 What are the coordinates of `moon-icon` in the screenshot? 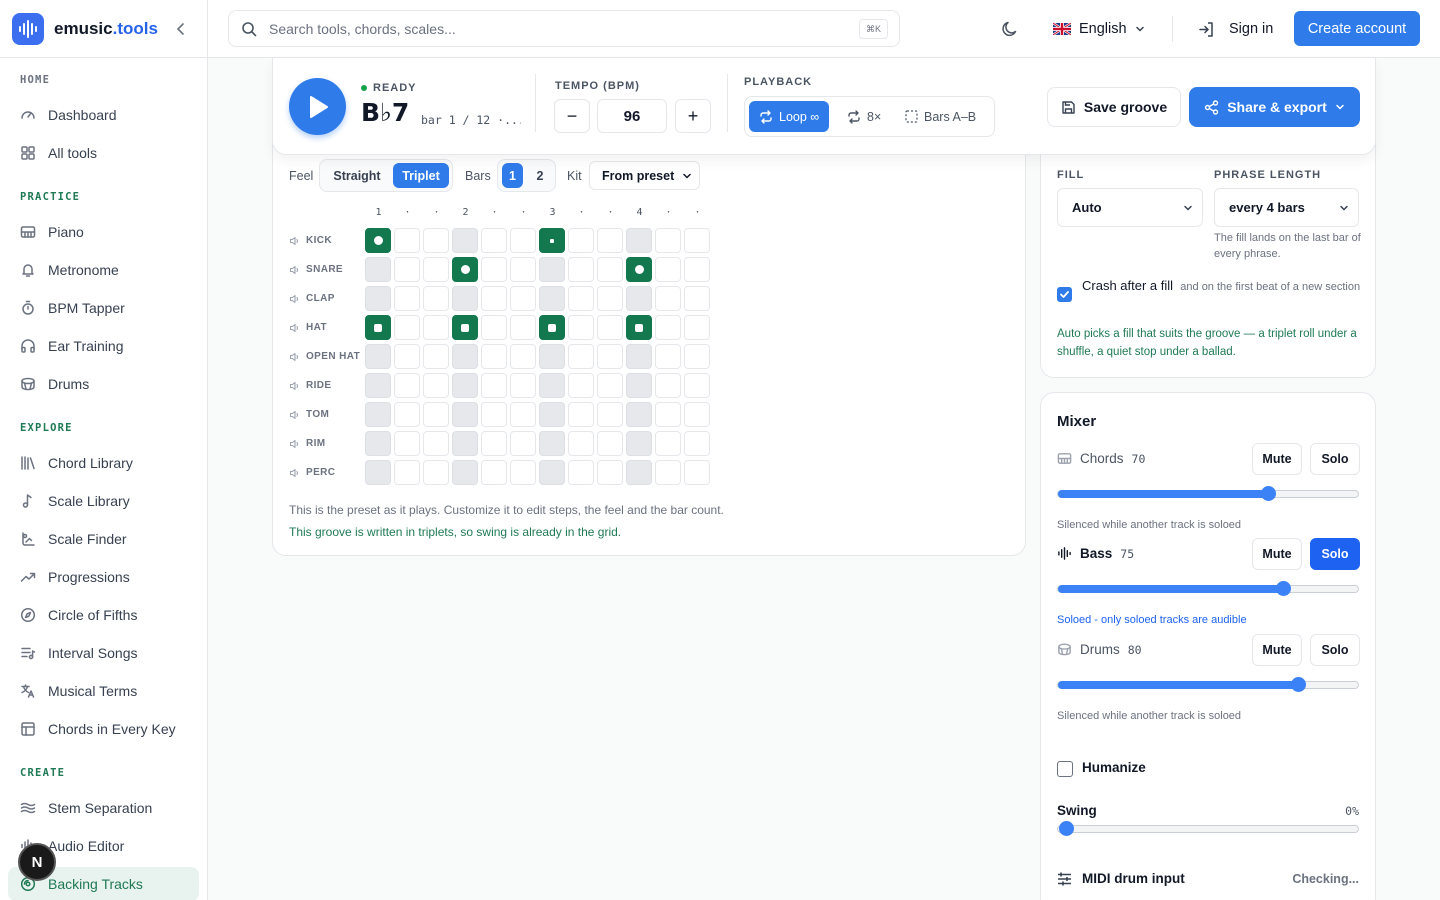 It's located at (1010, 29).